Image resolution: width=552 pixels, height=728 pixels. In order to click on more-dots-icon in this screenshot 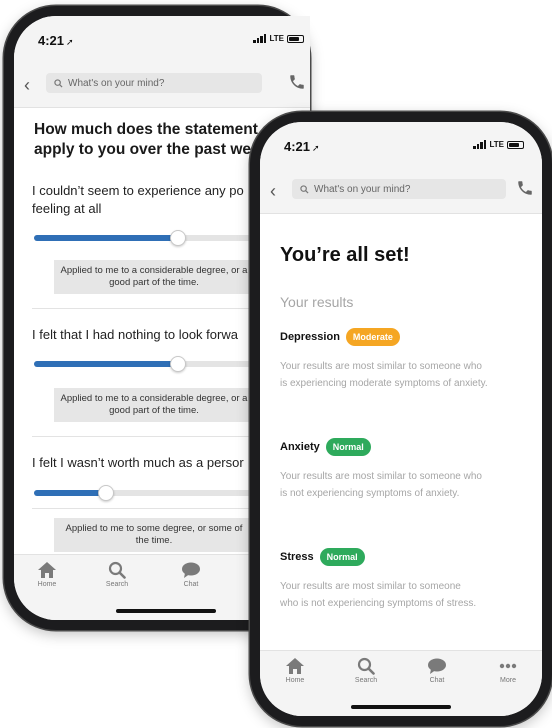, I will do `click(508, 666)`.